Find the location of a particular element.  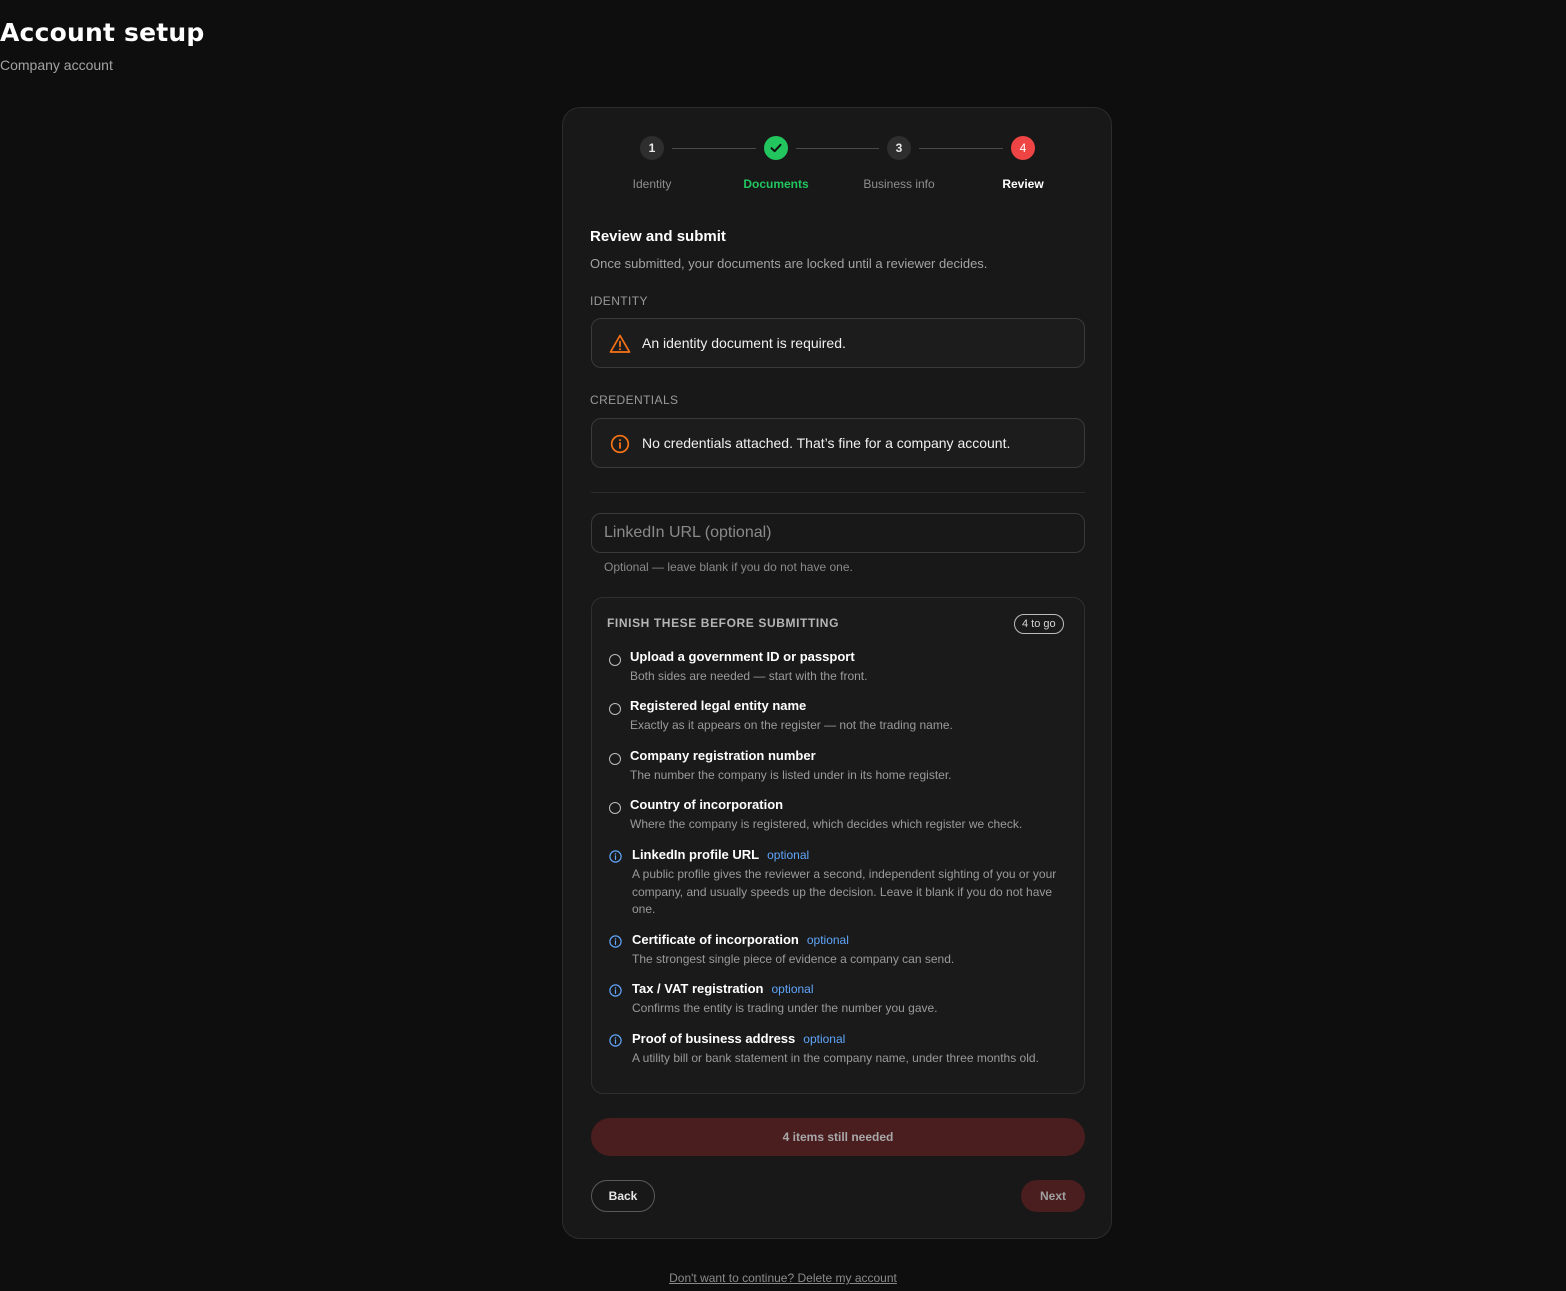

checklist-item-title-text: Certificate of incorporation is located at coordinates (715, 939).